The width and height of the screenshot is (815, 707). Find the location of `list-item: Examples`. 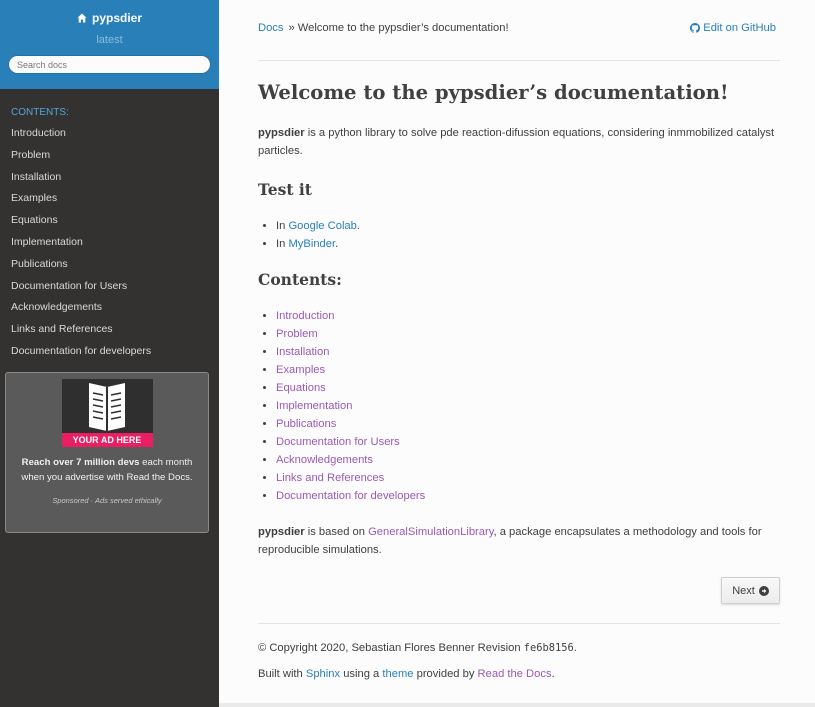

list-item: Examples is located at coordinates (350, 370).